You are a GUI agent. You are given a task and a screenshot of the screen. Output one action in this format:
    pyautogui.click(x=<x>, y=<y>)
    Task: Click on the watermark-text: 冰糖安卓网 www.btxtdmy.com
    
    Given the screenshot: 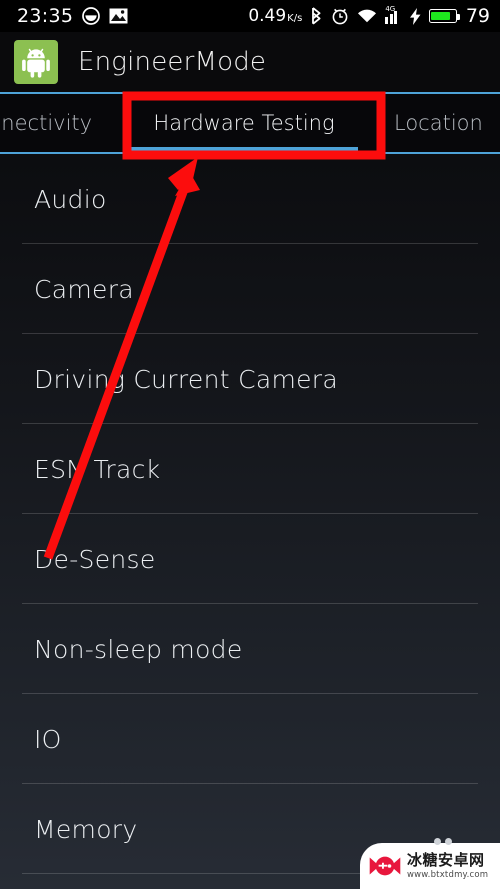 What is the action you would take?
    pyautogui.click(x=448, y=865)
    